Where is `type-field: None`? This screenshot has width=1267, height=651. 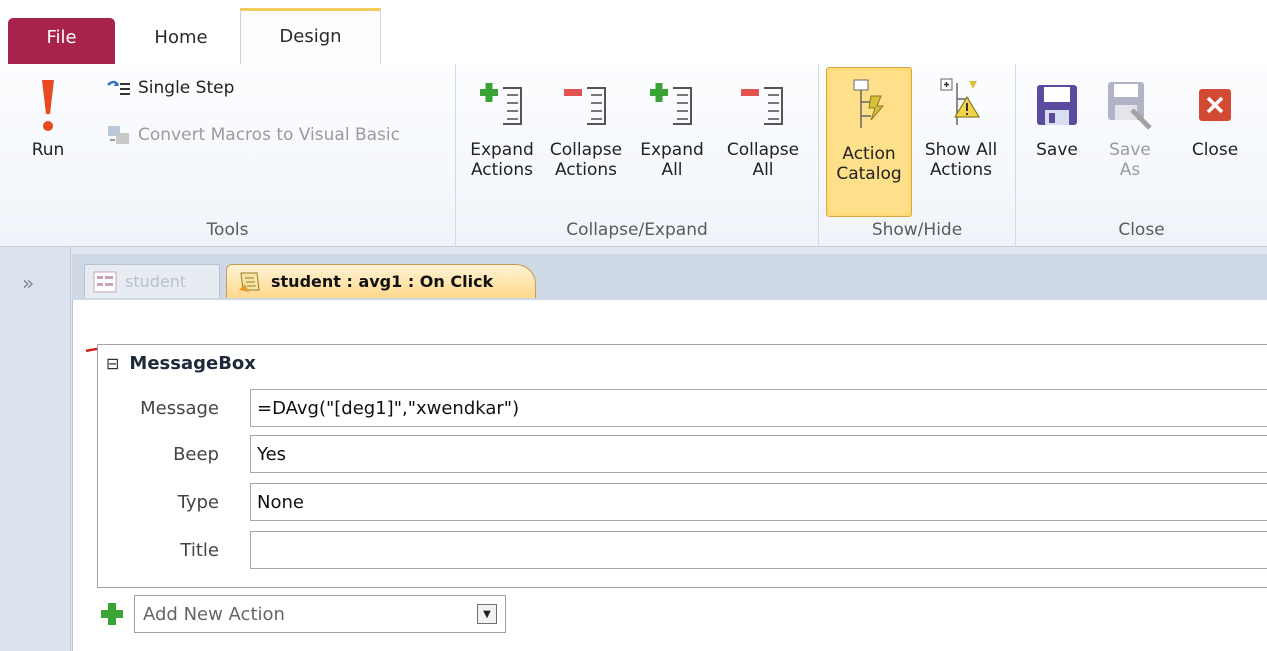 type-field: None is located at coordinates (758, 502).